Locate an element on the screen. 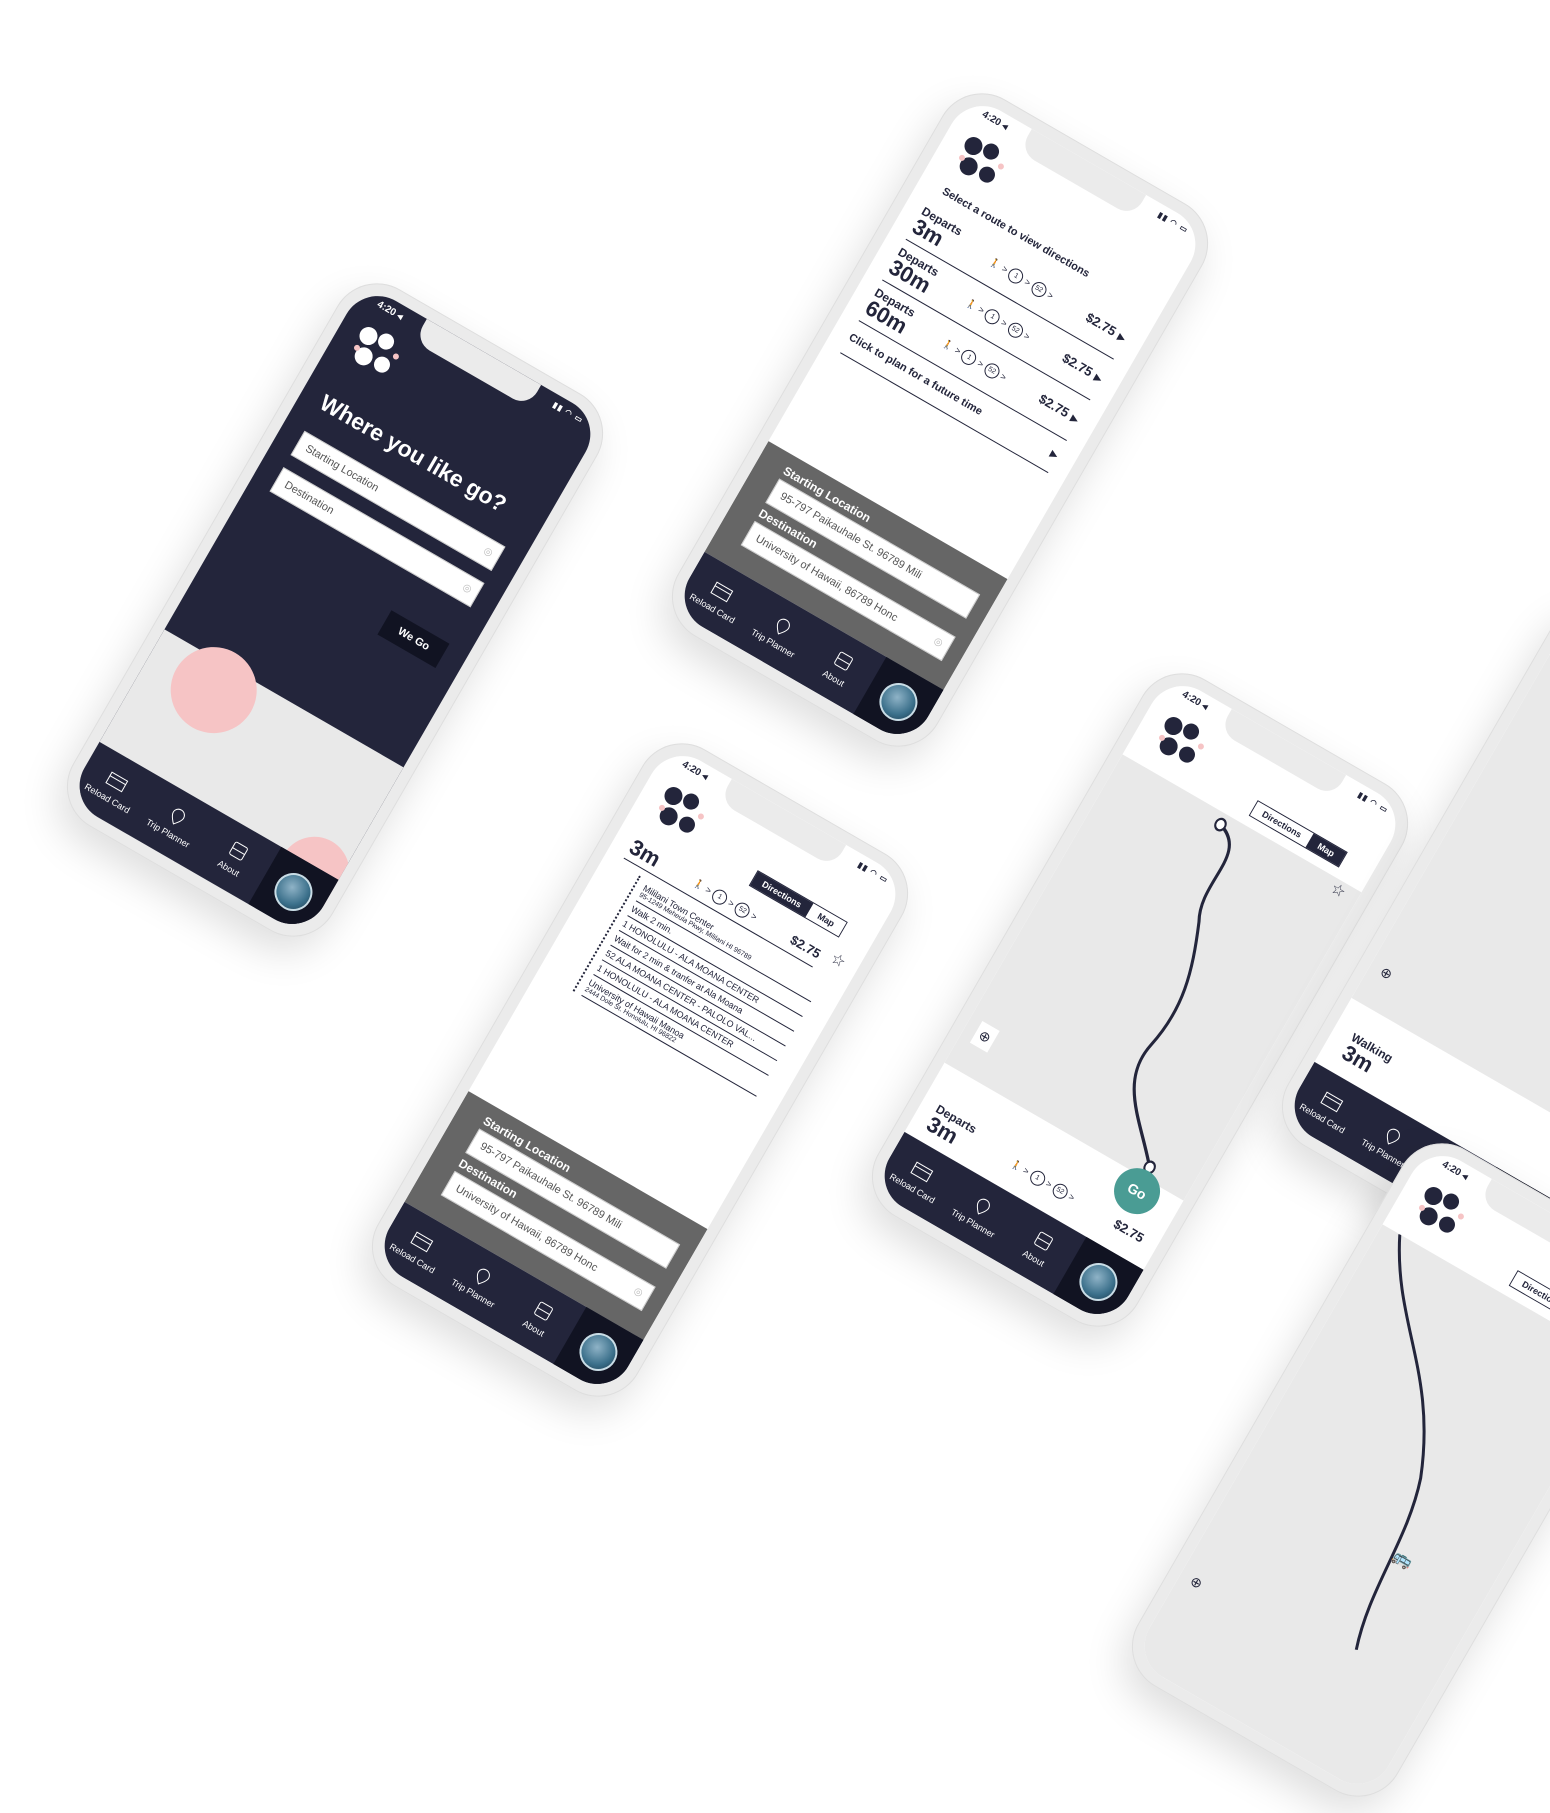 The height and width of the screenshot is (1813, 1550). destination-placeholder: Destination is located at coordinates (309, 498).